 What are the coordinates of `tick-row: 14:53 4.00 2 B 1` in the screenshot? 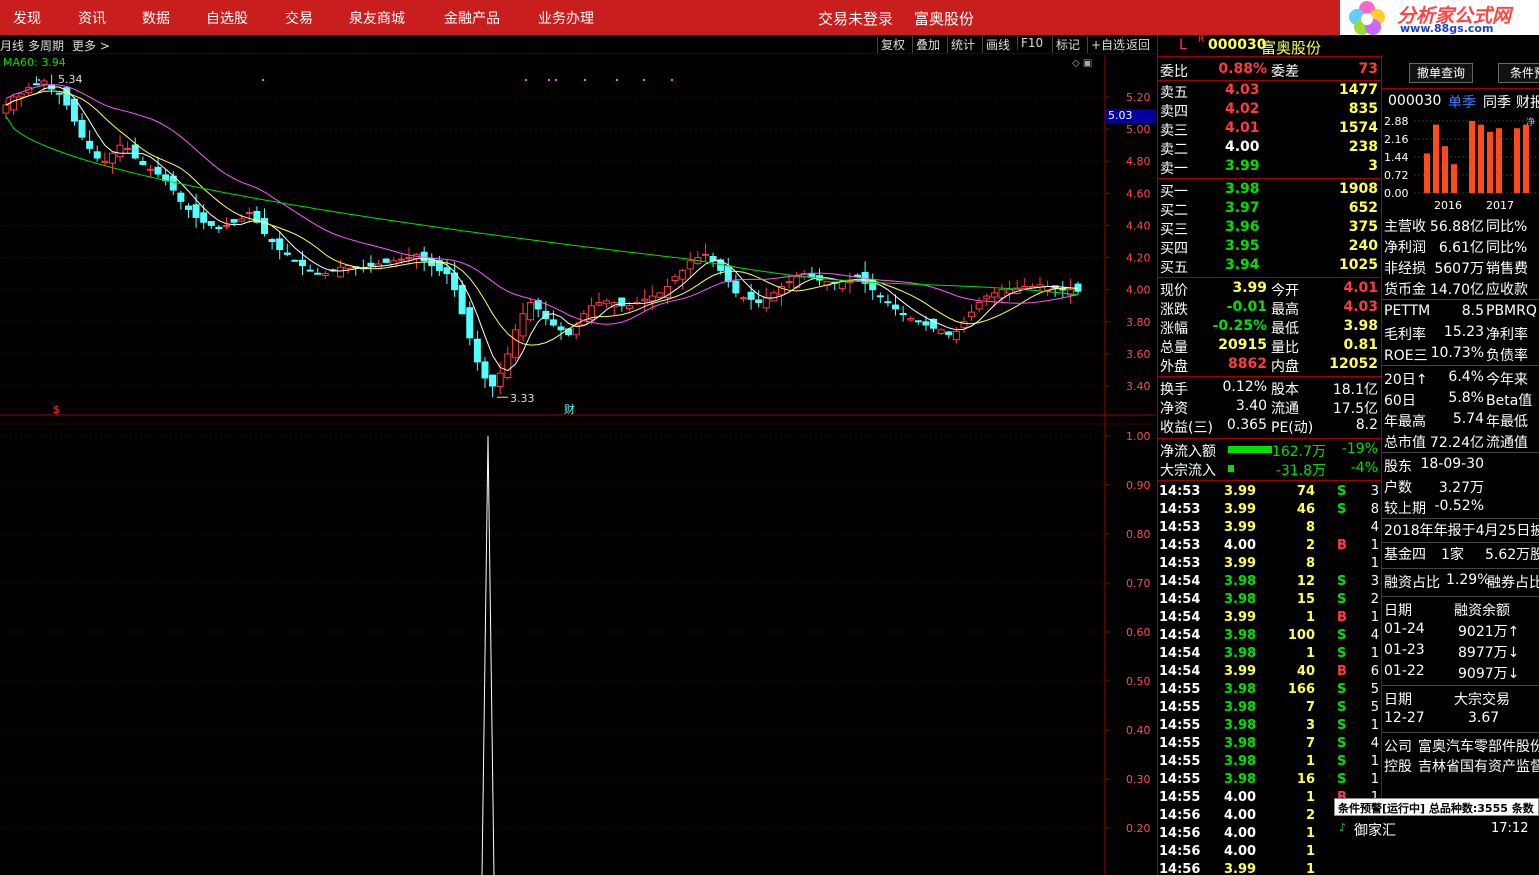 It's located at (1269, 547).